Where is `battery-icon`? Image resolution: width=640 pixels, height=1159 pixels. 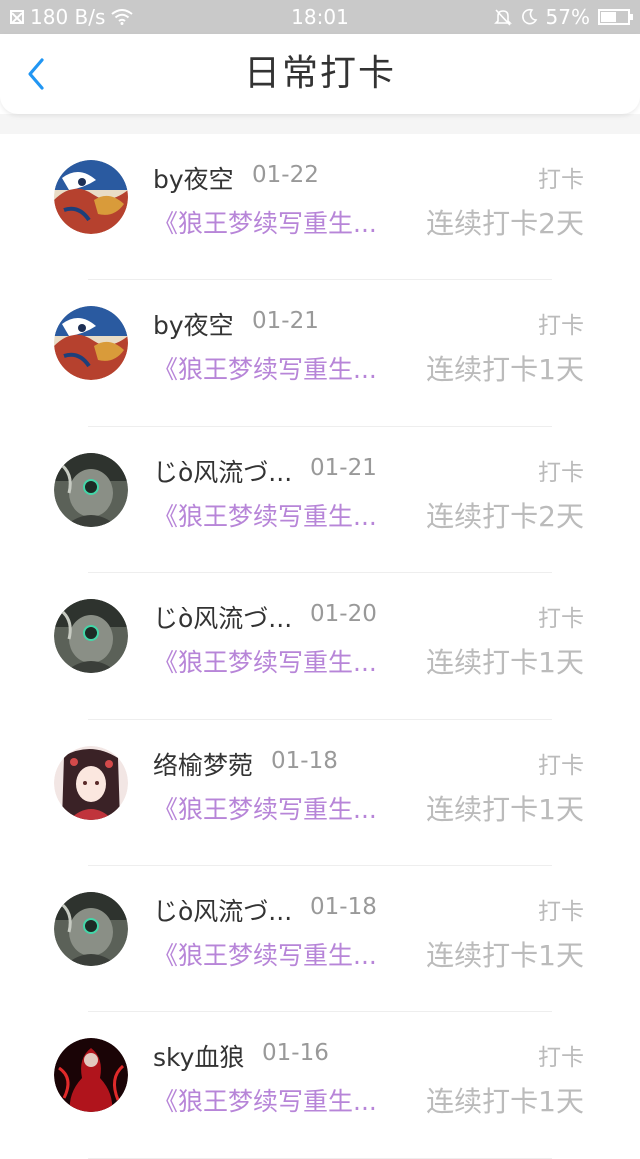
battery-icon is located at coordinates (615, 17).